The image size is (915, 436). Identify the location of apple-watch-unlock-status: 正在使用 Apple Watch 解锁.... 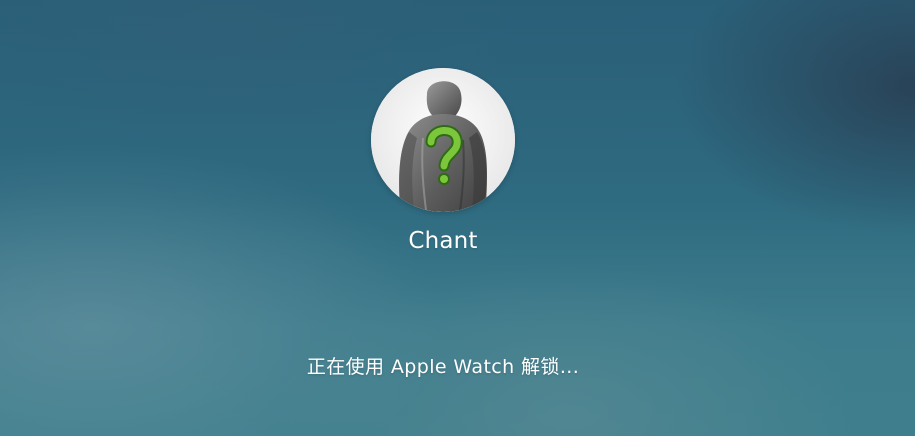
(443, 367).